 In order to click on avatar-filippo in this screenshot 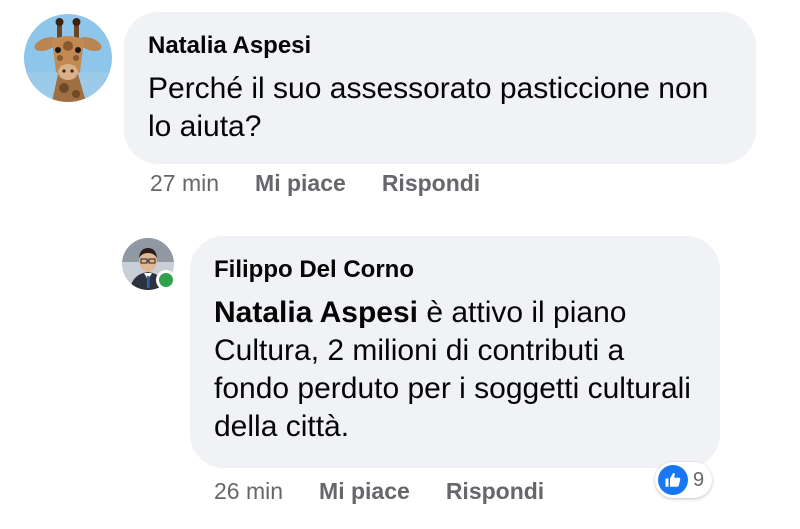, I will do `click(149, 264)`.